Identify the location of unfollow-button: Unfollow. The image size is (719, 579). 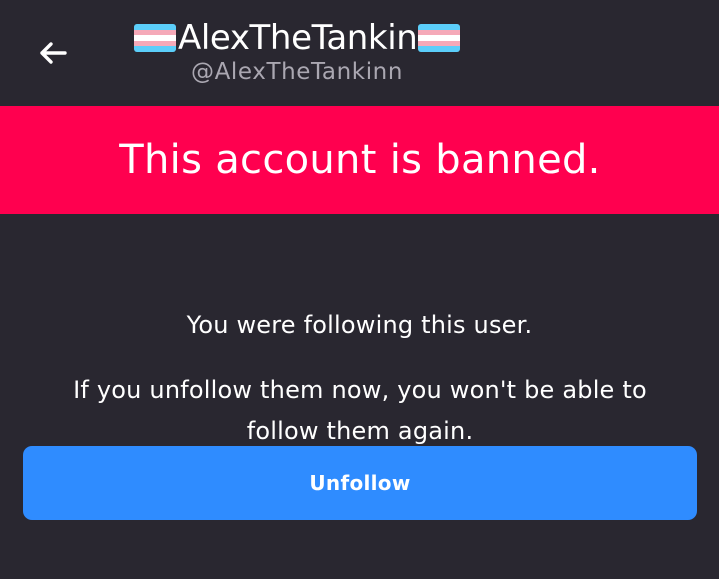
(360, 483).